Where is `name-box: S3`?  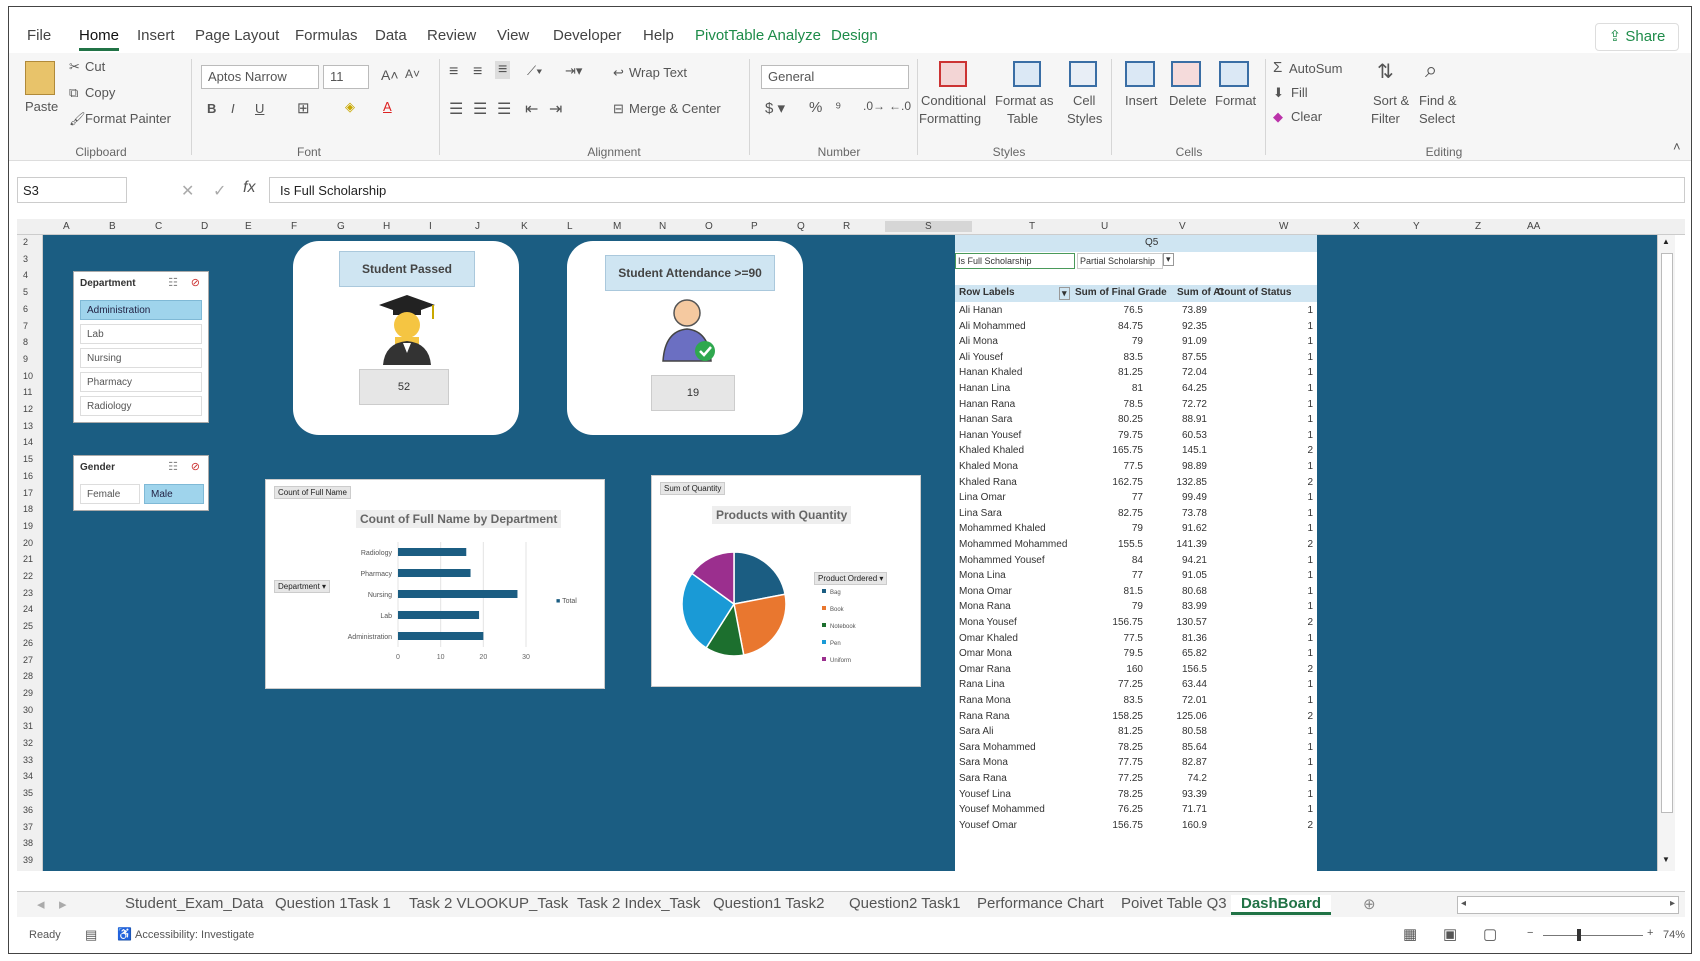 name-box: S3 is located at coordinates (72, 190).